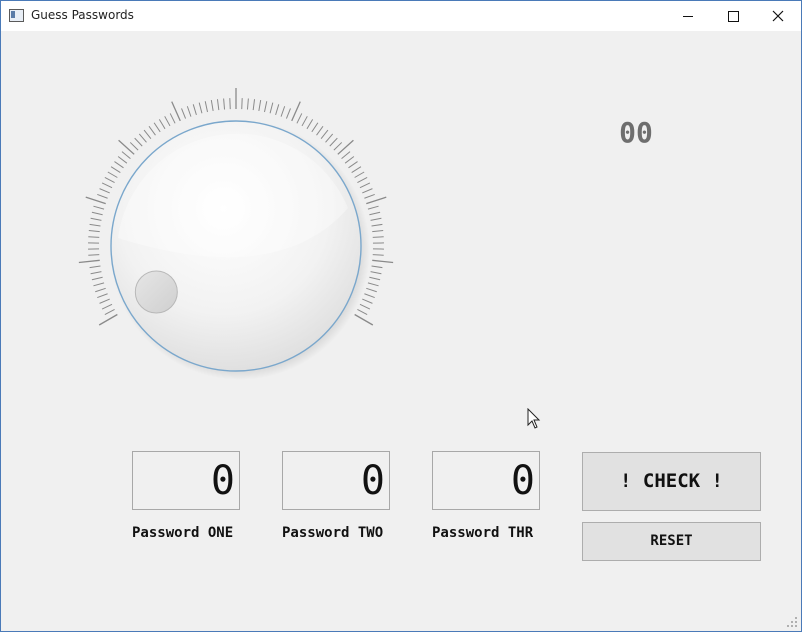 This screenshot has height=632, width=802. What do you see at coordinates (688, 16) in the screenshot?
I see `minimize-button` at bounding box center [688, 16].